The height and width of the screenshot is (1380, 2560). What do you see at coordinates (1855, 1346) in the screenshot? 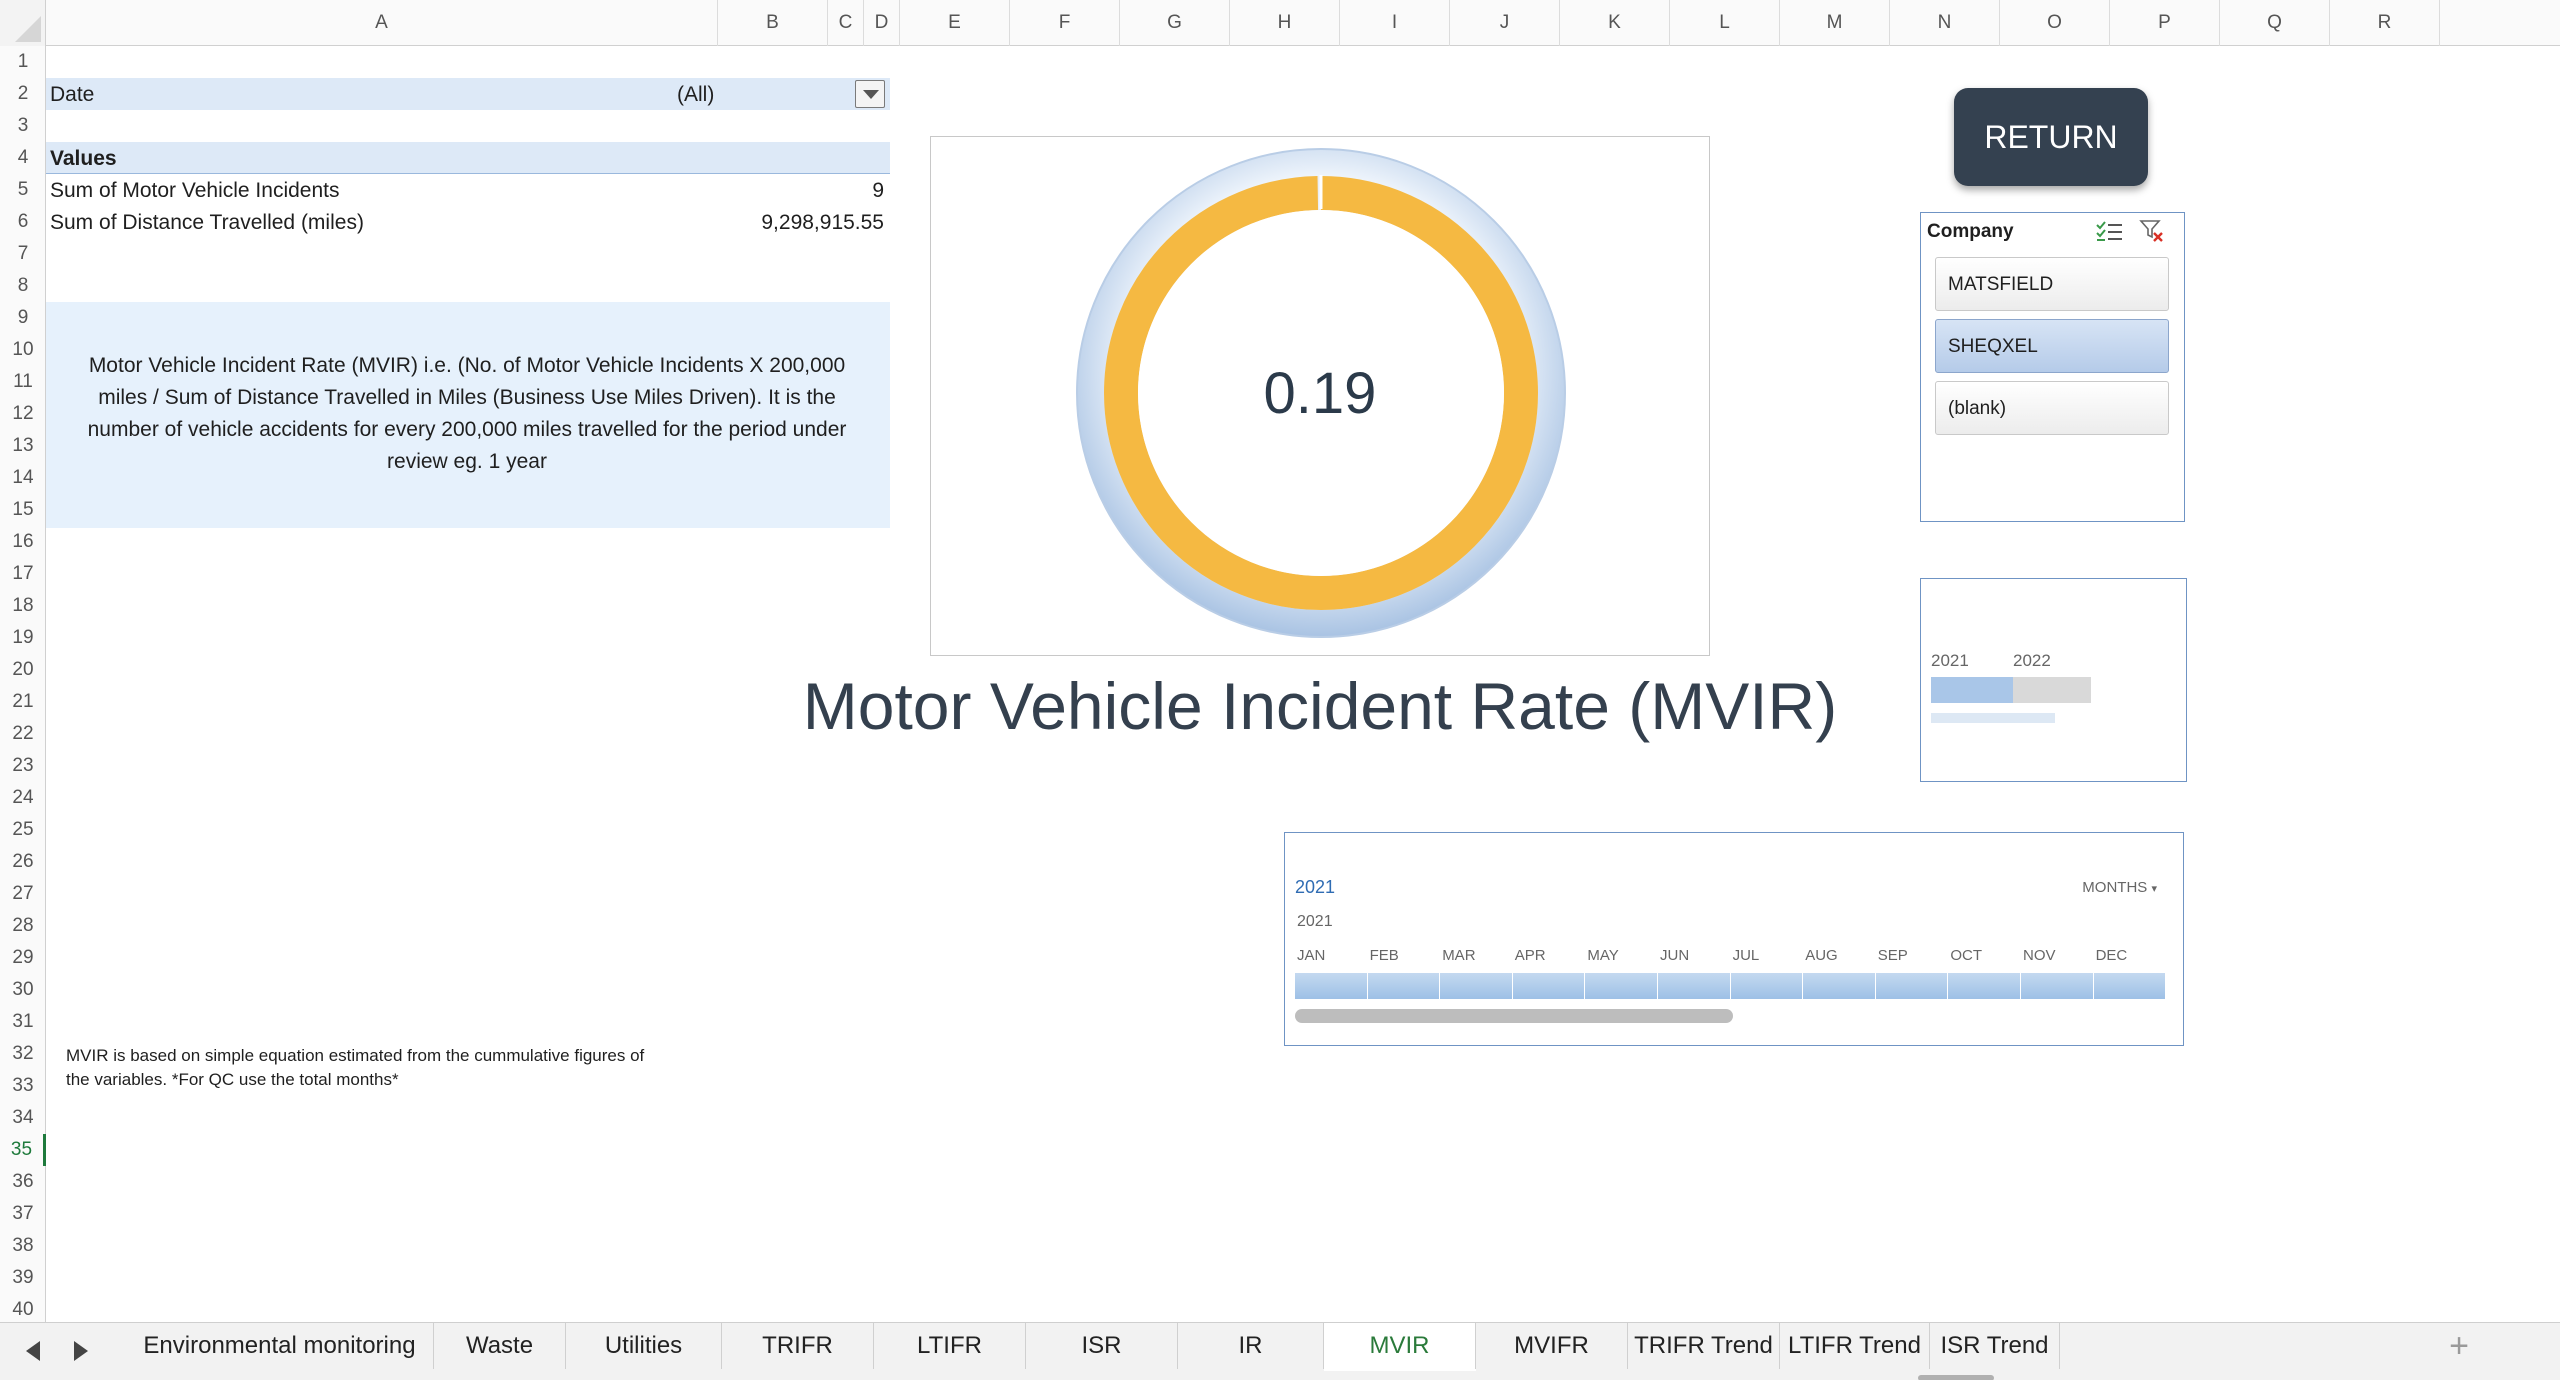
I see `sheet-tab-ltifr-trend: LTIFR Trend` at bounding box center [1855, 1346].